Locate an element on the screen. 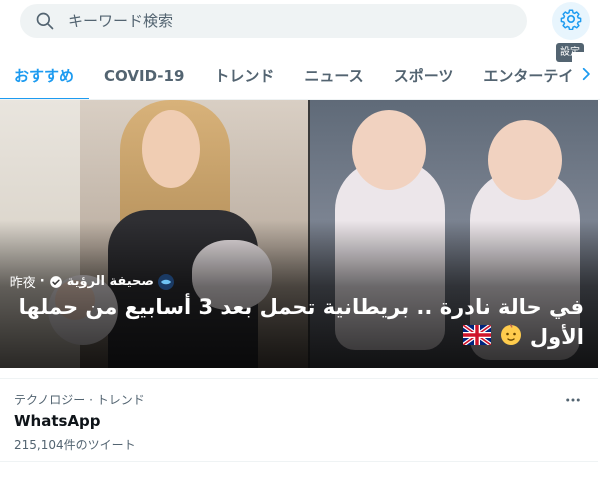 The image size is (600, 477). tabs-scroll-right-button is located at coordinates (586, 75).